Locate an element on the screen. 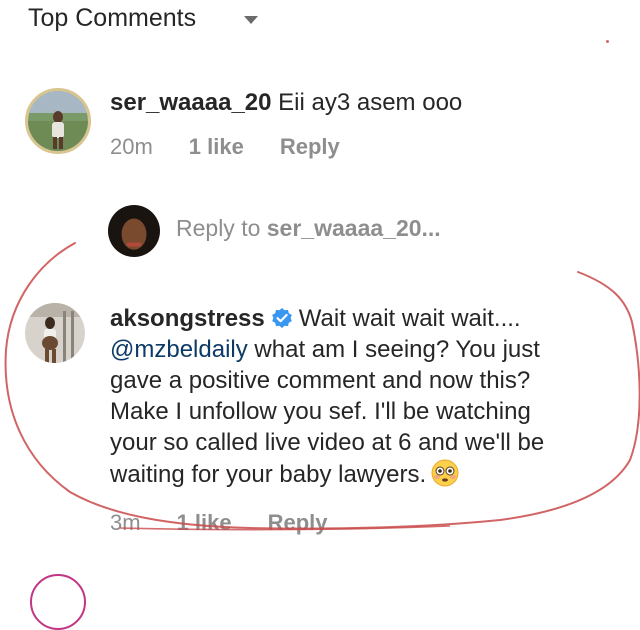 The height and width of the screenshot is (630, 640). chevron-down-icon is located at coordinates (251, 19).